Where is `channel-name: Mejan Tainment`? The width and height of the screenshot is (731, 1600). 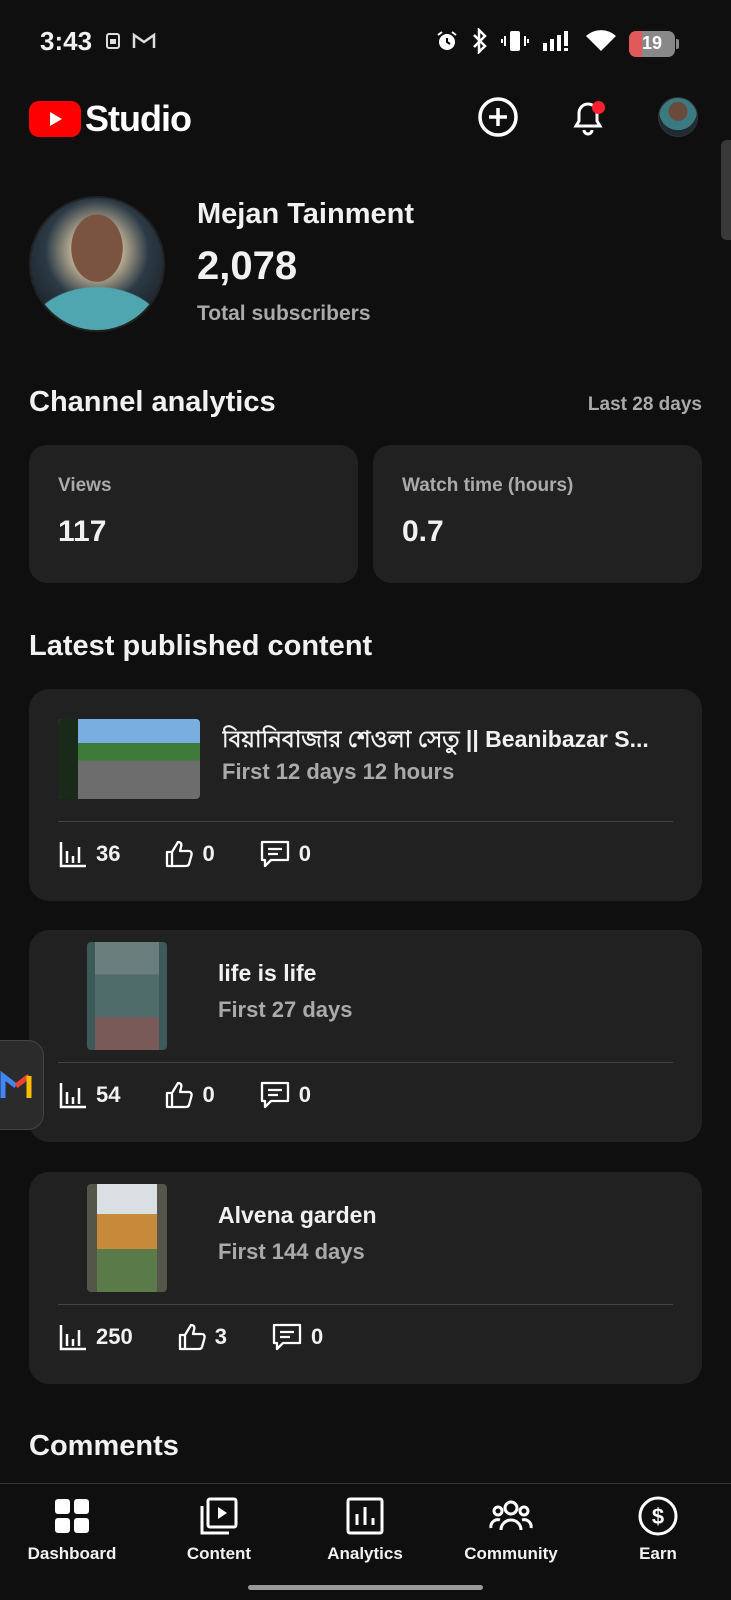 channel-name: Mejan Tainment is located at coordinates (305, 214).